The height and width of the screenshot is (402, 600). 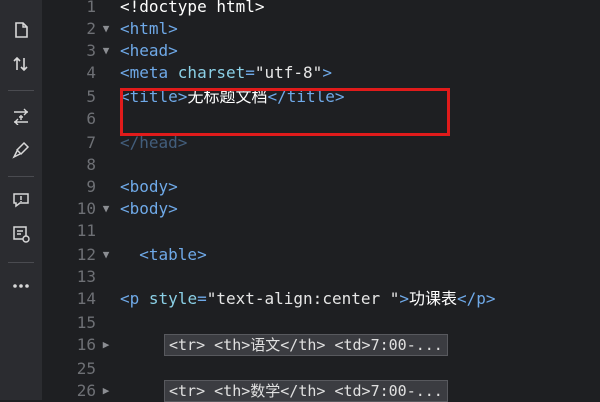 What do you see at coordinates (91, 118) in the screenshot?
I see `line-number: 6` at bounding box center [91, 118].